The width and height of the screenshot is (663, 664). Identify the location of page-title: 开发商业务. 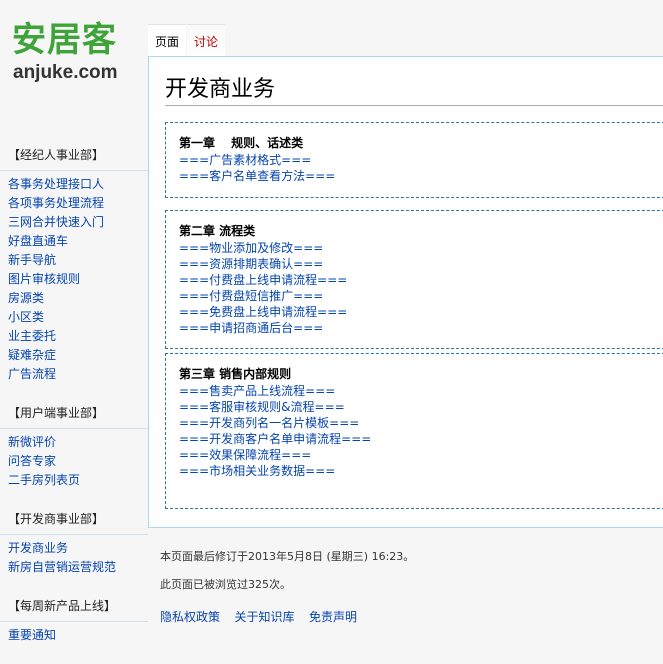
(414, 88).